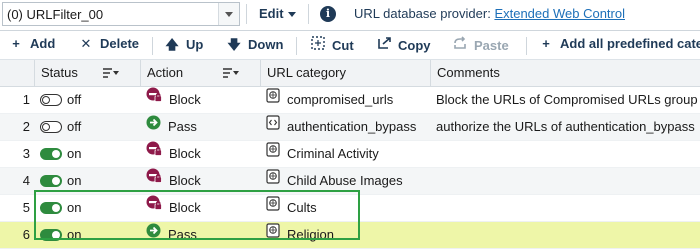  What do you see at coordinates (87, 73) in the screenshot?
I see `column-header-status: Status` at bounding box center [87, 73].